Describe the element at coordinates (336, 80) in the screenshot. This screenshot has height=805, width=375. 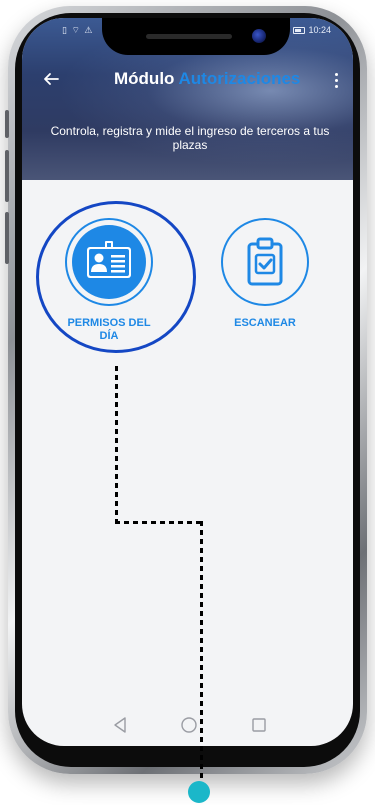
I see `more-options-icon` at that location.